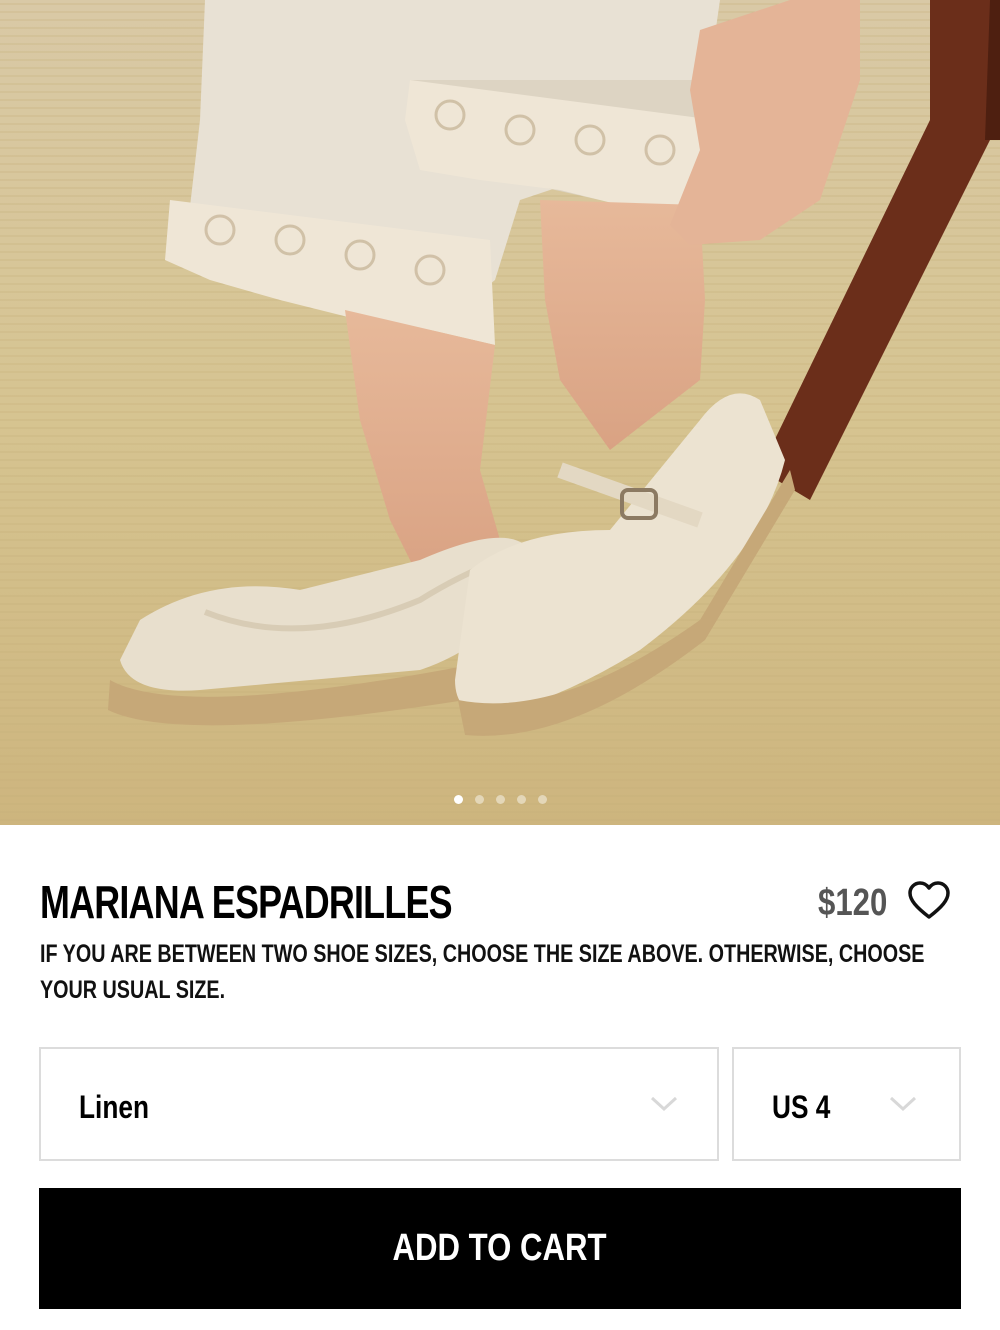  I want to click on carousel-indicators, so click(500, 799).